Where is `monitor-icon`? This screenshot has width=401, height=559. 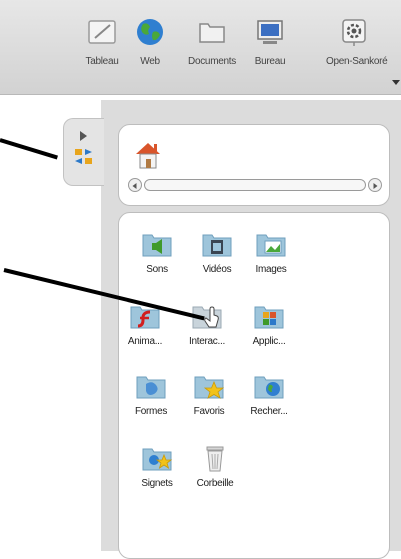 monitor-icon is located at coordinates (270, 32).